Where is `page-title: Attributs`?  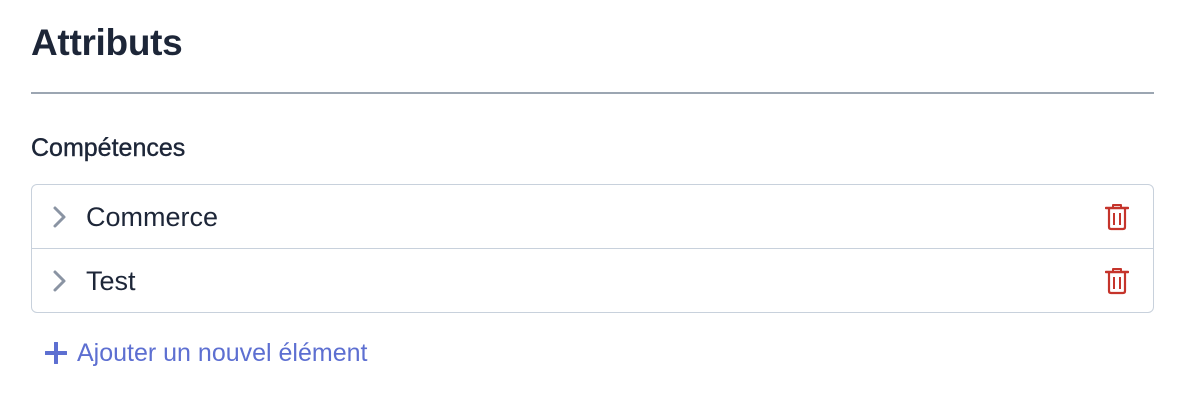 page-title: Attributs is located at coordinates (107, 42).